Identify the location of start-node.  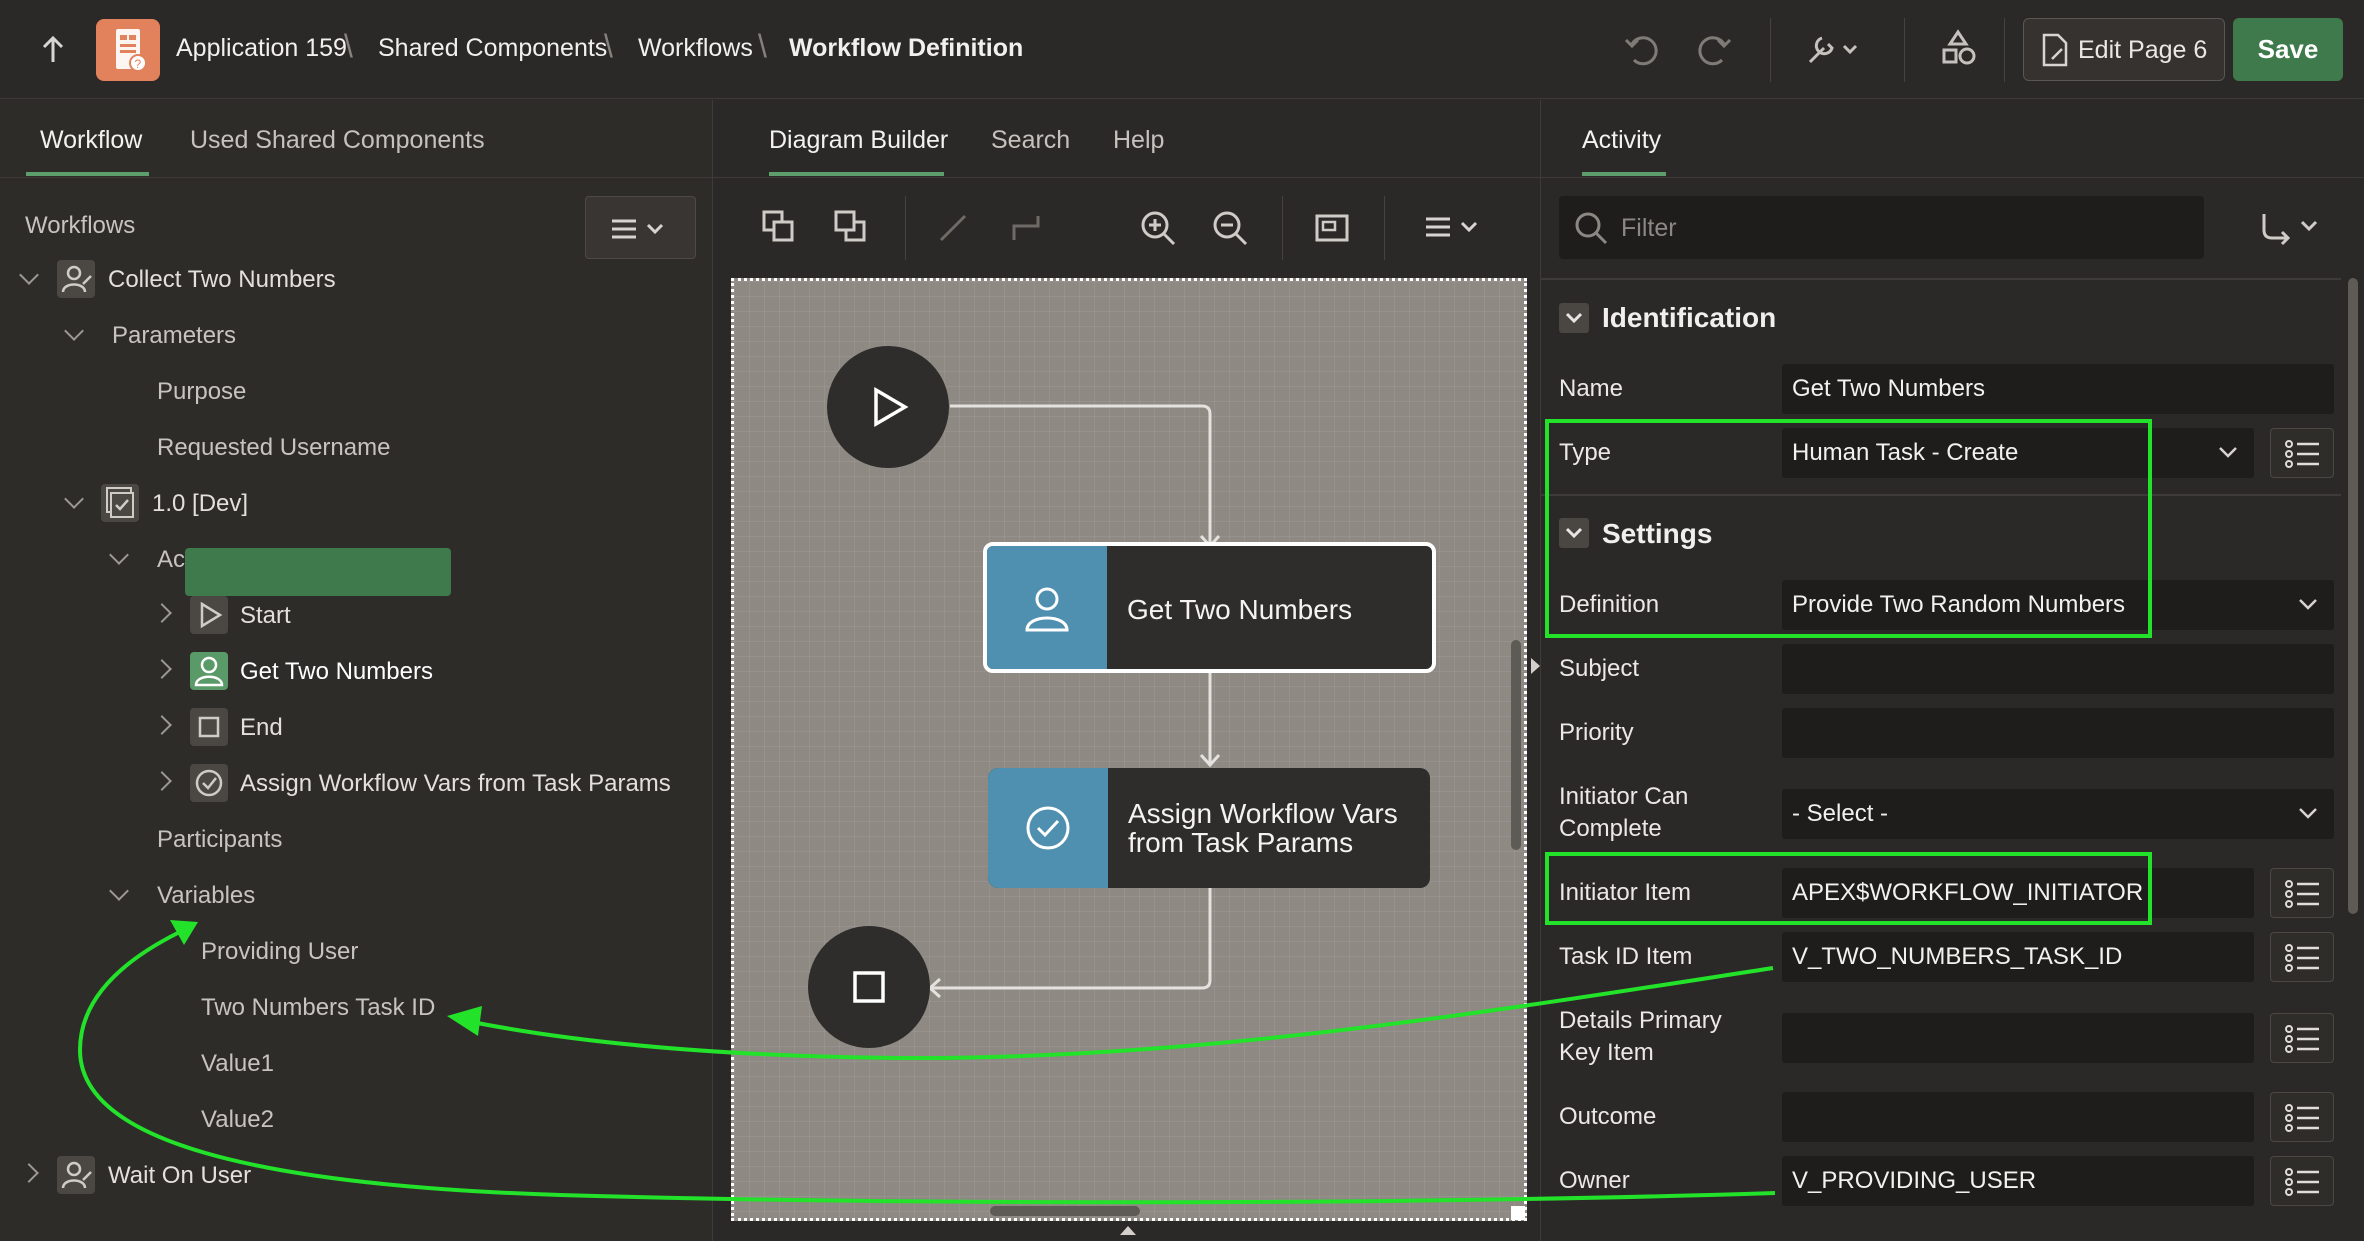
(888, 407).